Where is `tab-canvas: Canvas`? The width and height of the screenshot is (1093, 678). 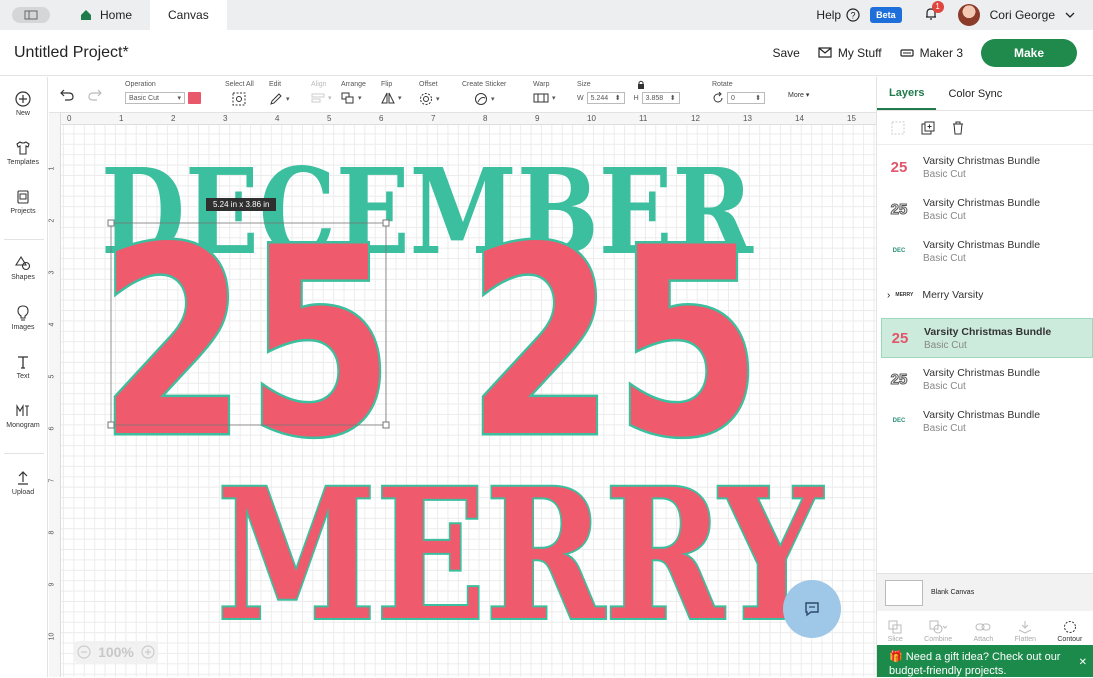
tab-canvas: Canvas is located at coordinates (188, 15).